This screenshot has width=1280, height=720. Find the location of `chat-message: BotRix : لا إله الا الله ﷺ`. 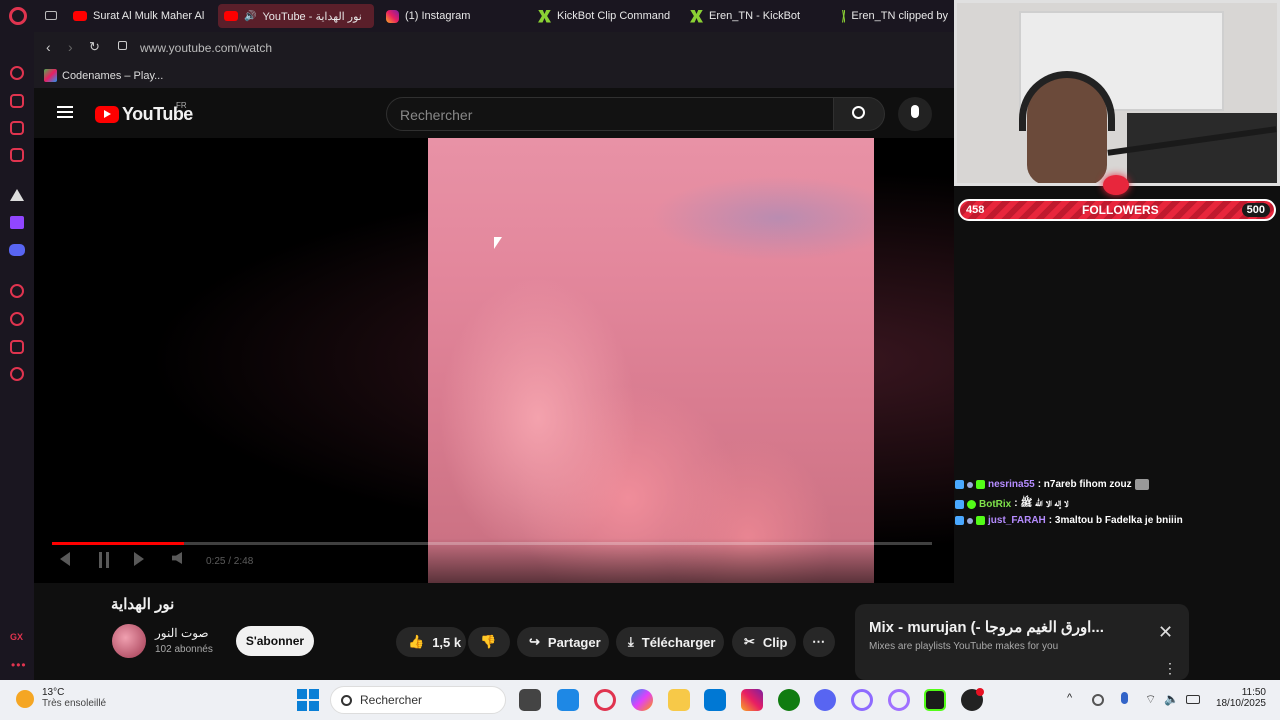

chat-message: BotRix : لا إله الا الله ﷺ is located at coordinates (1012, 504).